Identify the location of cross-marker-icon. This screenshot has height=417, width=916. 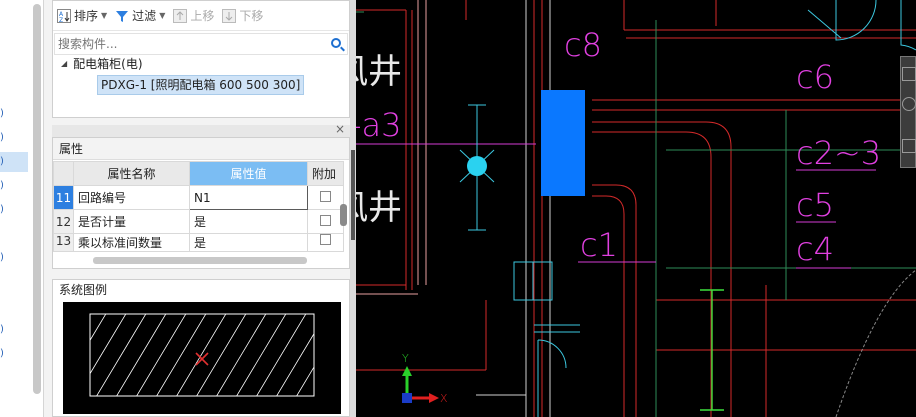
(202, 359).